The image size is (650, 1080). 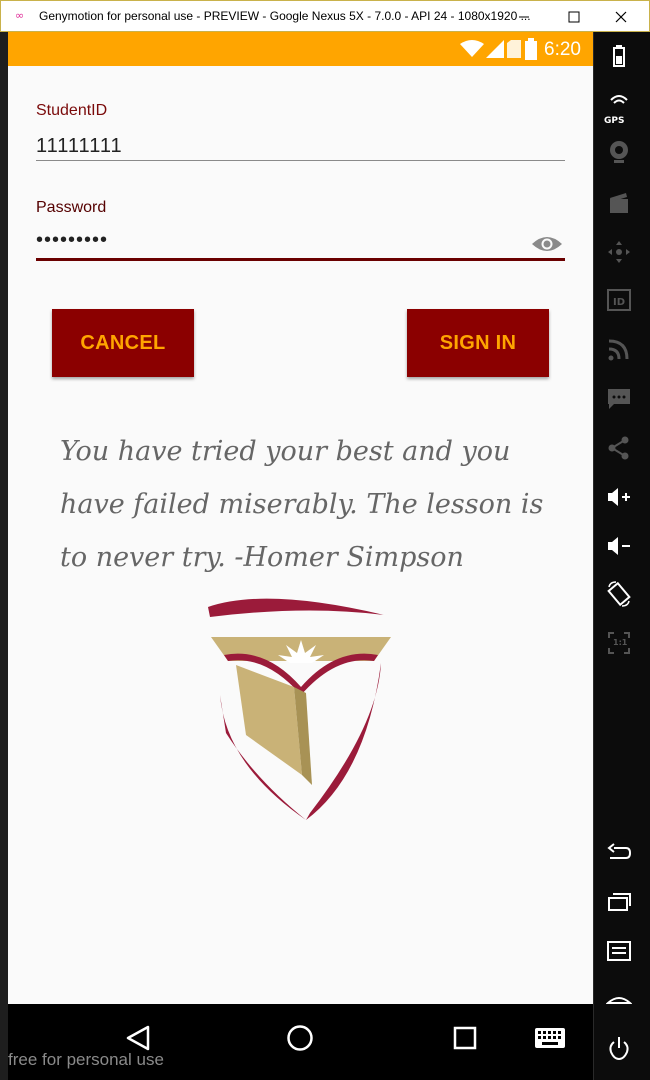 I want to click on identifier-icon: ID, so click(x=619, y=300).